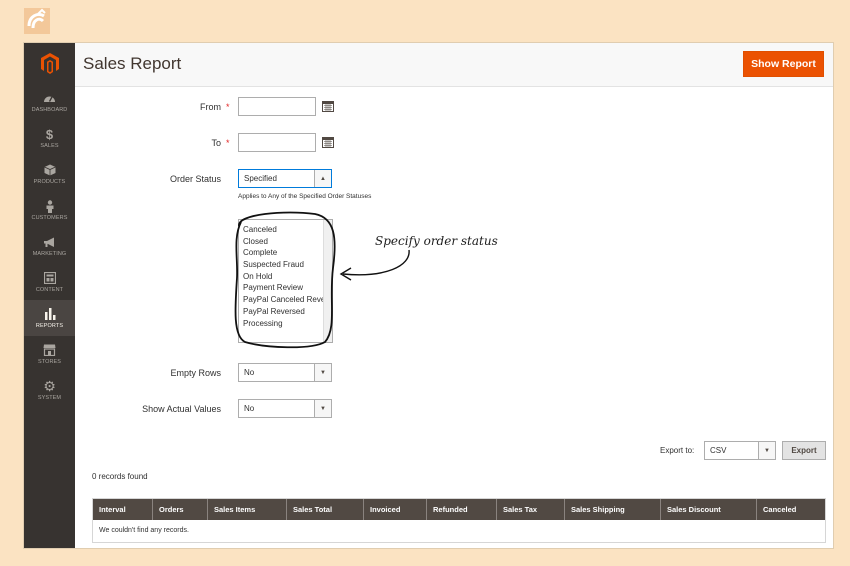 The width and height of the screenshot is (850, 566). I want to click on column-header-sales-discount: Sales Discount, so click(709, 509).